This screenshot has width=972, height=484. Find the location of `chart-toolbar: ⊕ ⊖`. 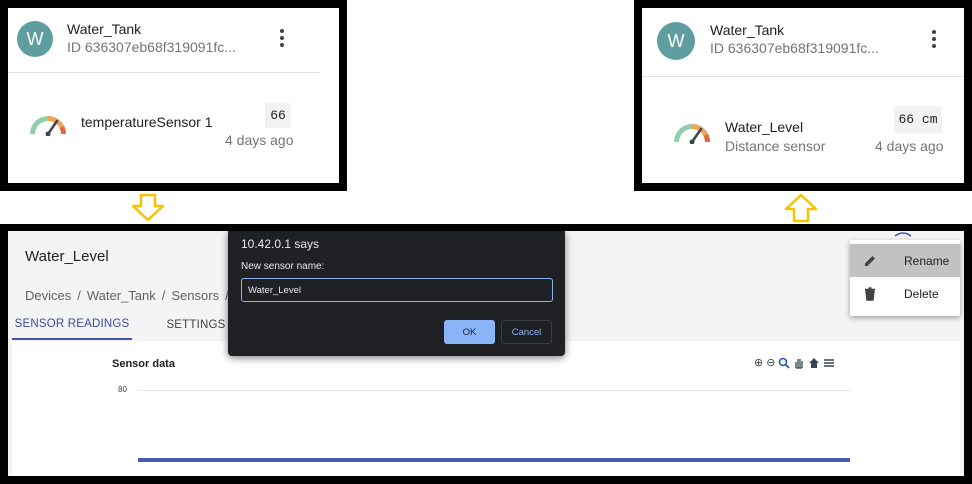

chart-toolbar: ⊕ ⊖ is located at coordinates (794, 363).